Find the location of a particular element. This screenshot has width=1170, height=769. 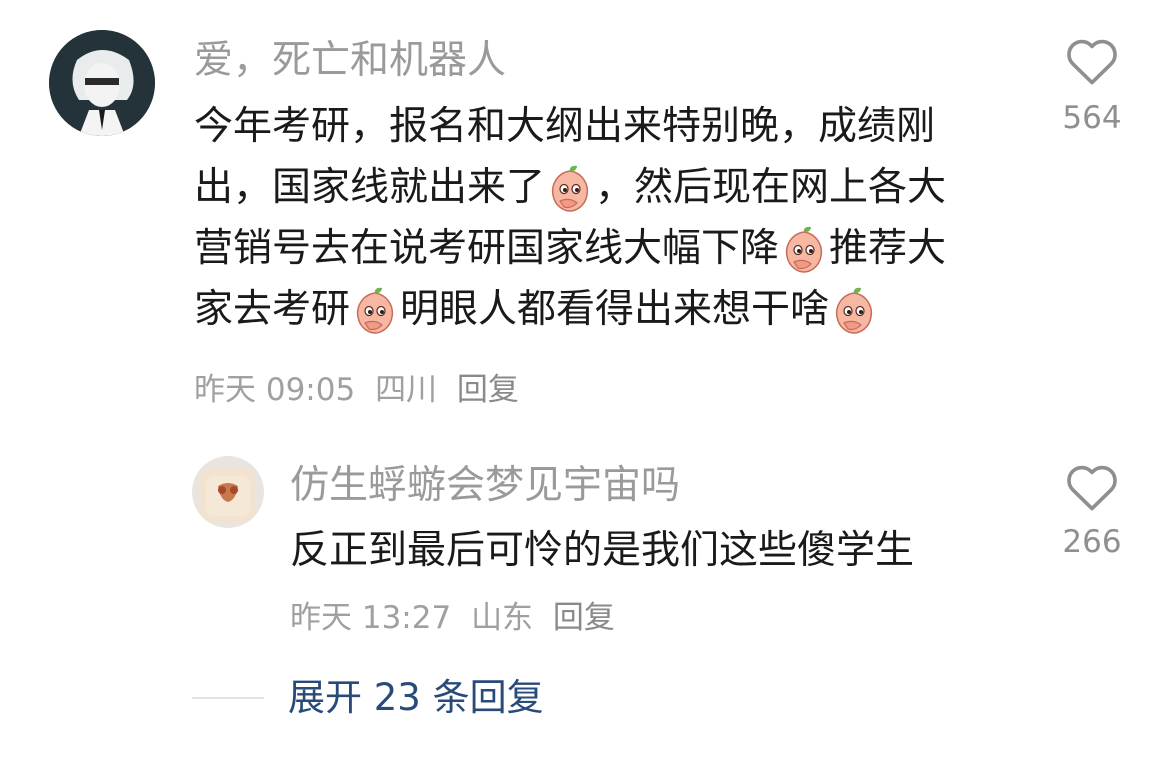

avatar-image is located at coordinates (102, 83).